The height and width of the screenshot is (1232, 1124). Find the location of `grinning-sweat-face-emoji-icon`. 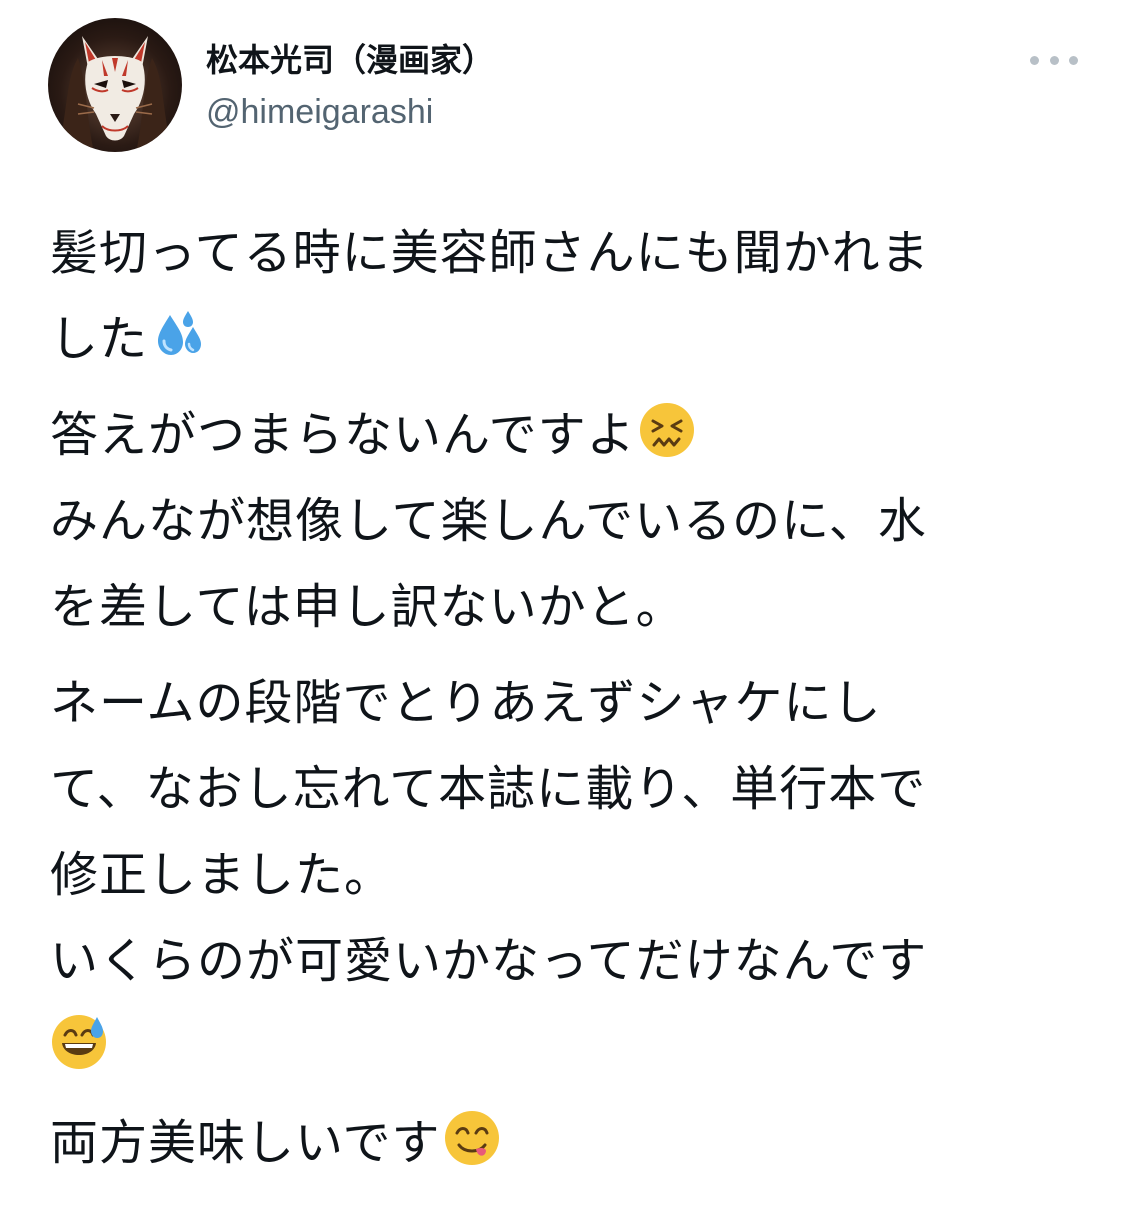

grinning-sweat-face-emoji-icon is located at coordinates (79, 1042).